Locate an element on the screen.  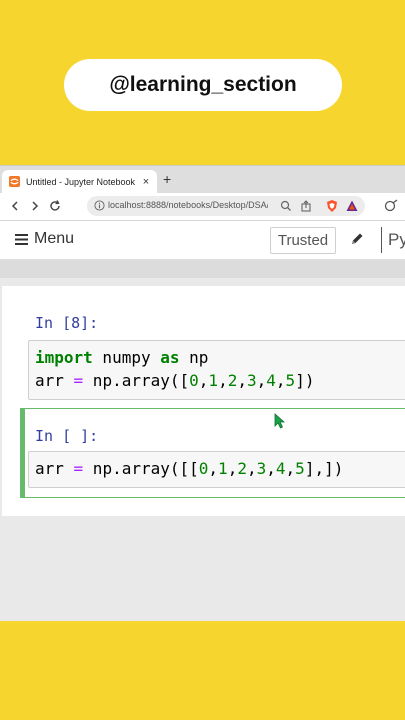
kernel-name: Py is located at coordinates (396, 240).